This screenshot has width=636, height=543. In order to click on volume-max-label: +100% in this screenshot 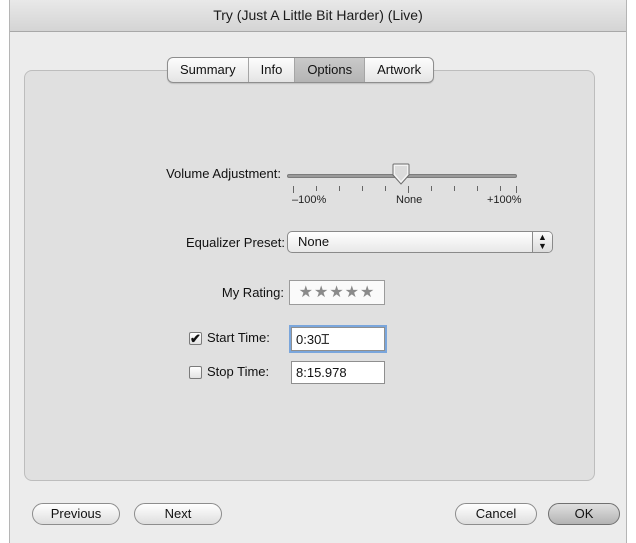, I will do `click(504, 200)`.